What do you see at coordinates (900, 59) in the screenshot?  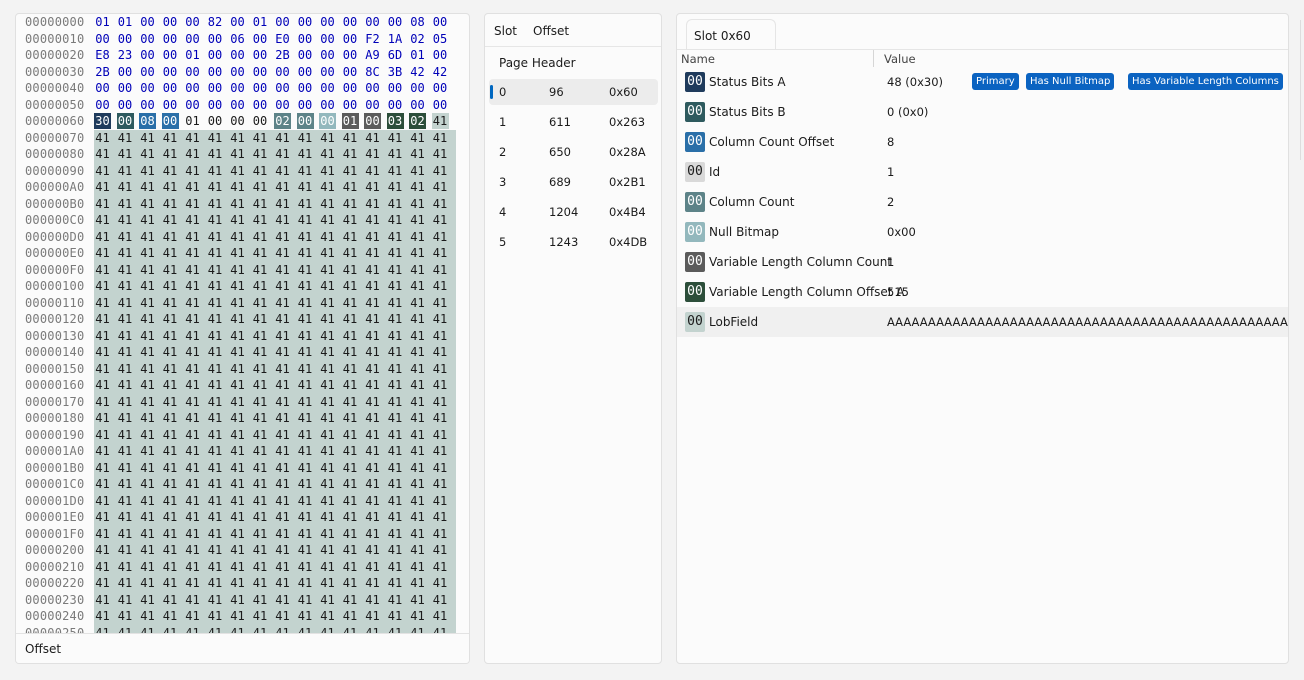 I see `value-column-header: Value` at bounding box center [900, 59].